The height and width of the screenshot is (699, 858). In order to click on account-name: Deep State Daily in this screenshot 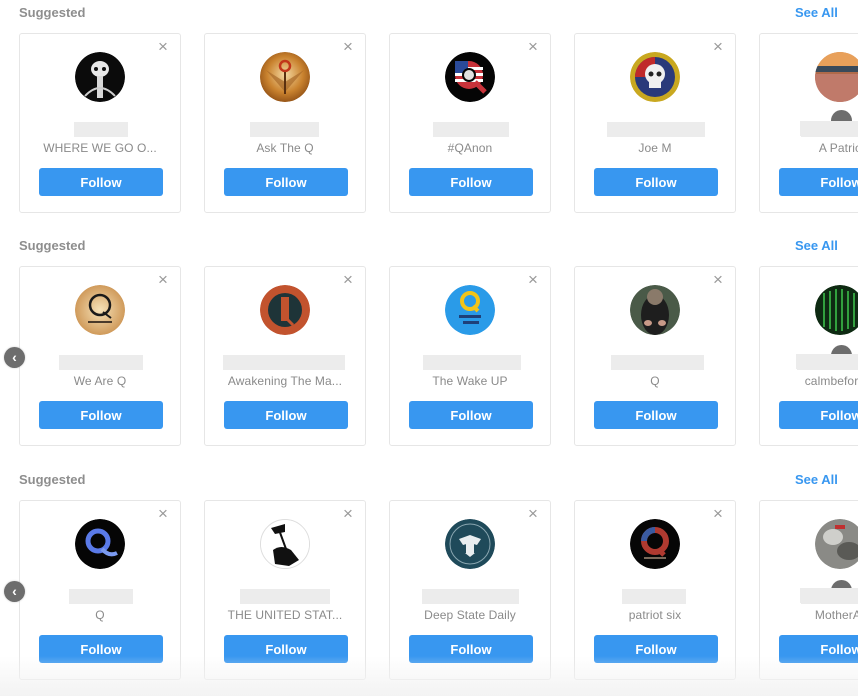, I will do `click(470, 615)`.